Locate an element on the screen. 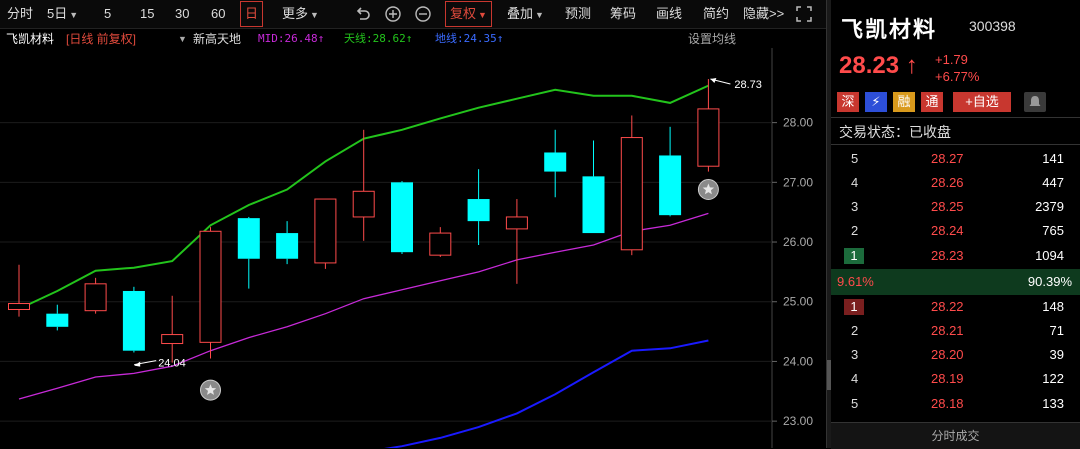 The image size is (1080, 449). order-book-row: 1 28.23 1094 is located at coordinates (955, 256).